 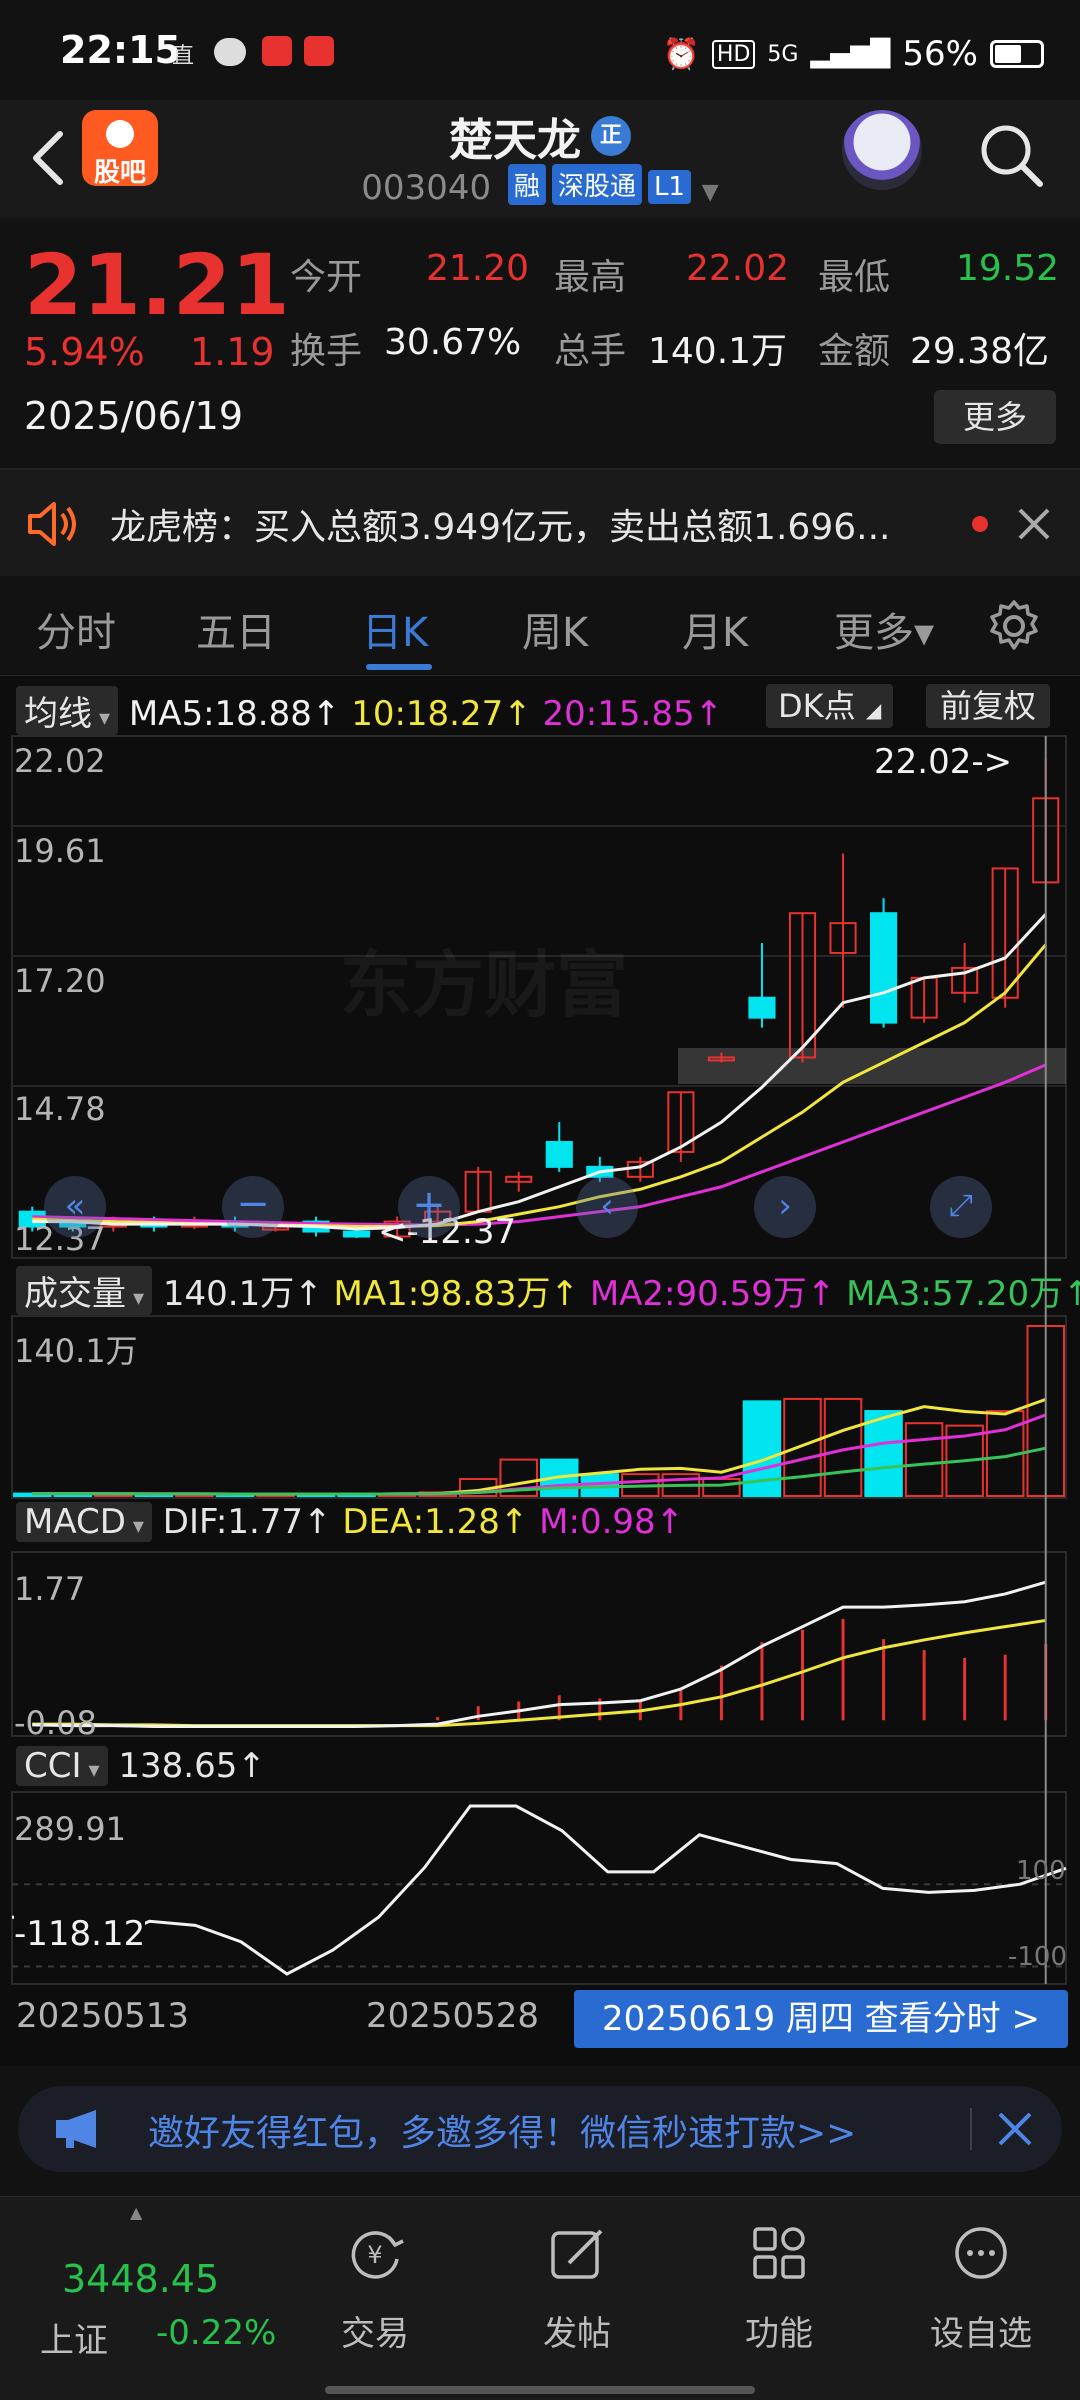 I want to click on search-icon, so click(x=1011, y=155).